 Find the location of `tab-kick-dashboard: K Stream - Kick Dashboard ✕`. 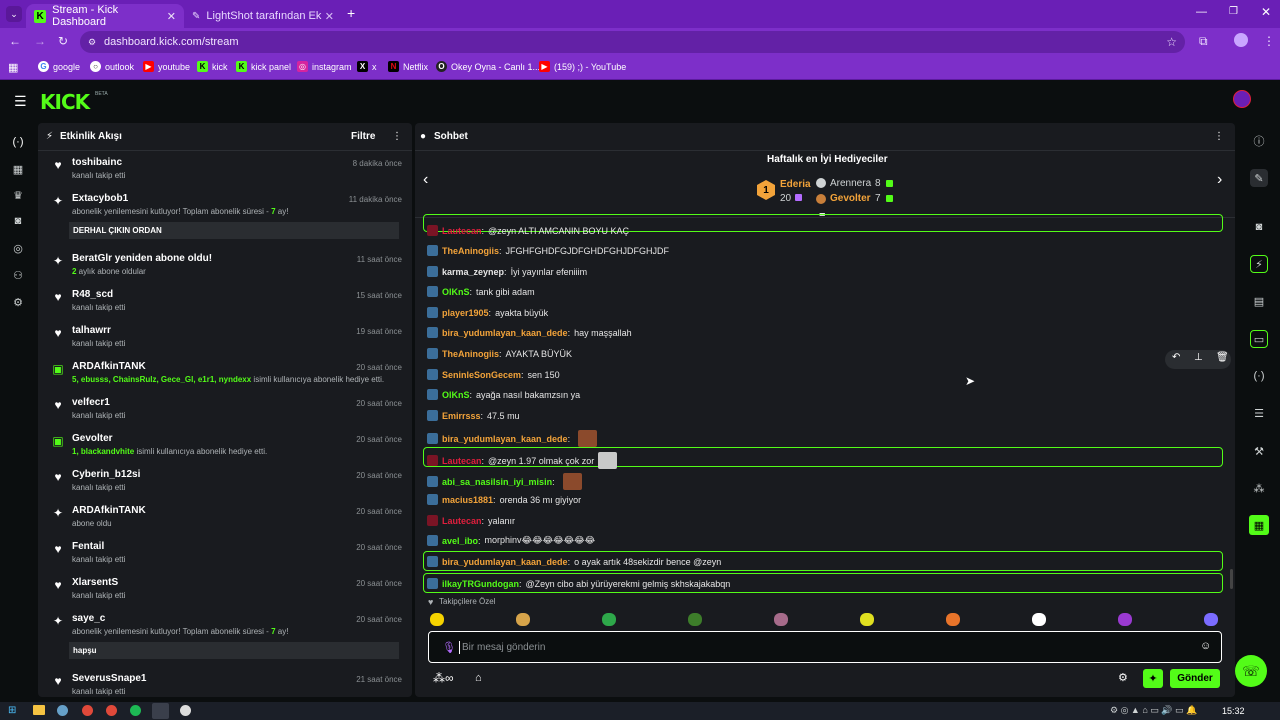

tab-kick-dashboard: K Stream - Kick Dashboard ✕ is located at coordinates (105, 16).